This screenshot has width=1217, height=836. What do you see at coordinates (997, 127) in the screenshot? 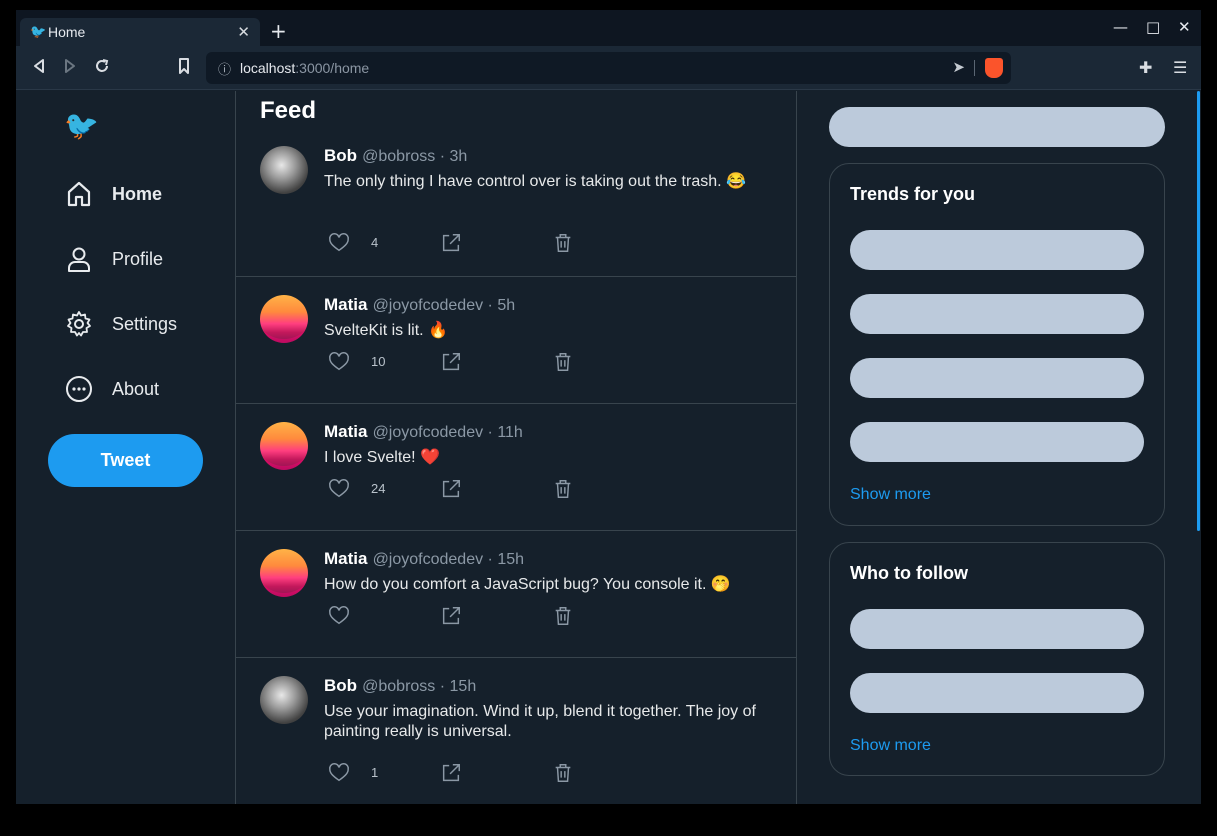
I see `search-placeholder` at bounding box center [997, 127].